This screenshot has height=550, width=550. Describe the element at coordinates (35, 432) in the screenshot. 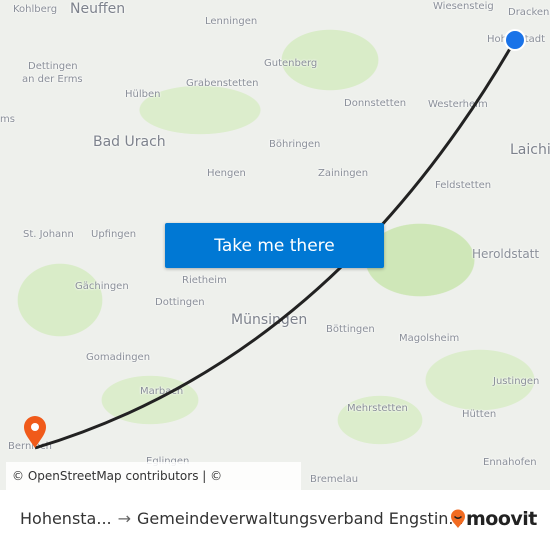

I see `destination-pin-icon` at that location.